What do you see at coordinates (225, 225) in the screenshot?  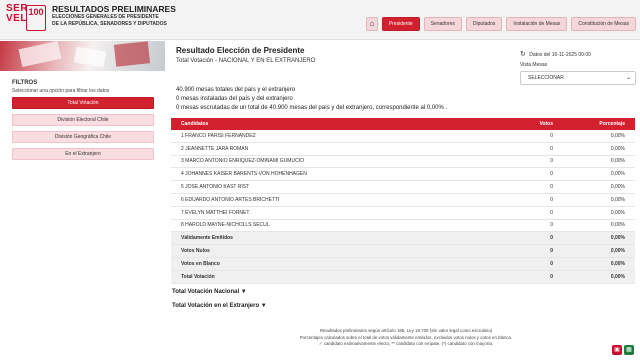 I see `candidate-name: 8 HAROLD MAYNE-NICHOLLS SECUL` at bounding box center [225, 225].